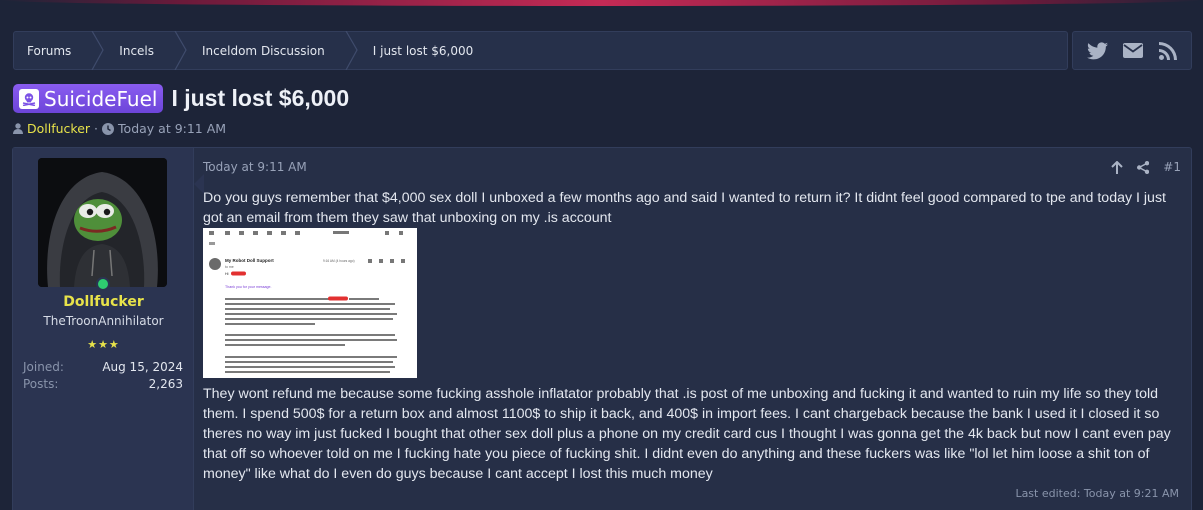 Image resolution: width=1203 pixels, height=510 pixels. I want to click on user-title: TheTroonAnnihilator, so click(103, 321).